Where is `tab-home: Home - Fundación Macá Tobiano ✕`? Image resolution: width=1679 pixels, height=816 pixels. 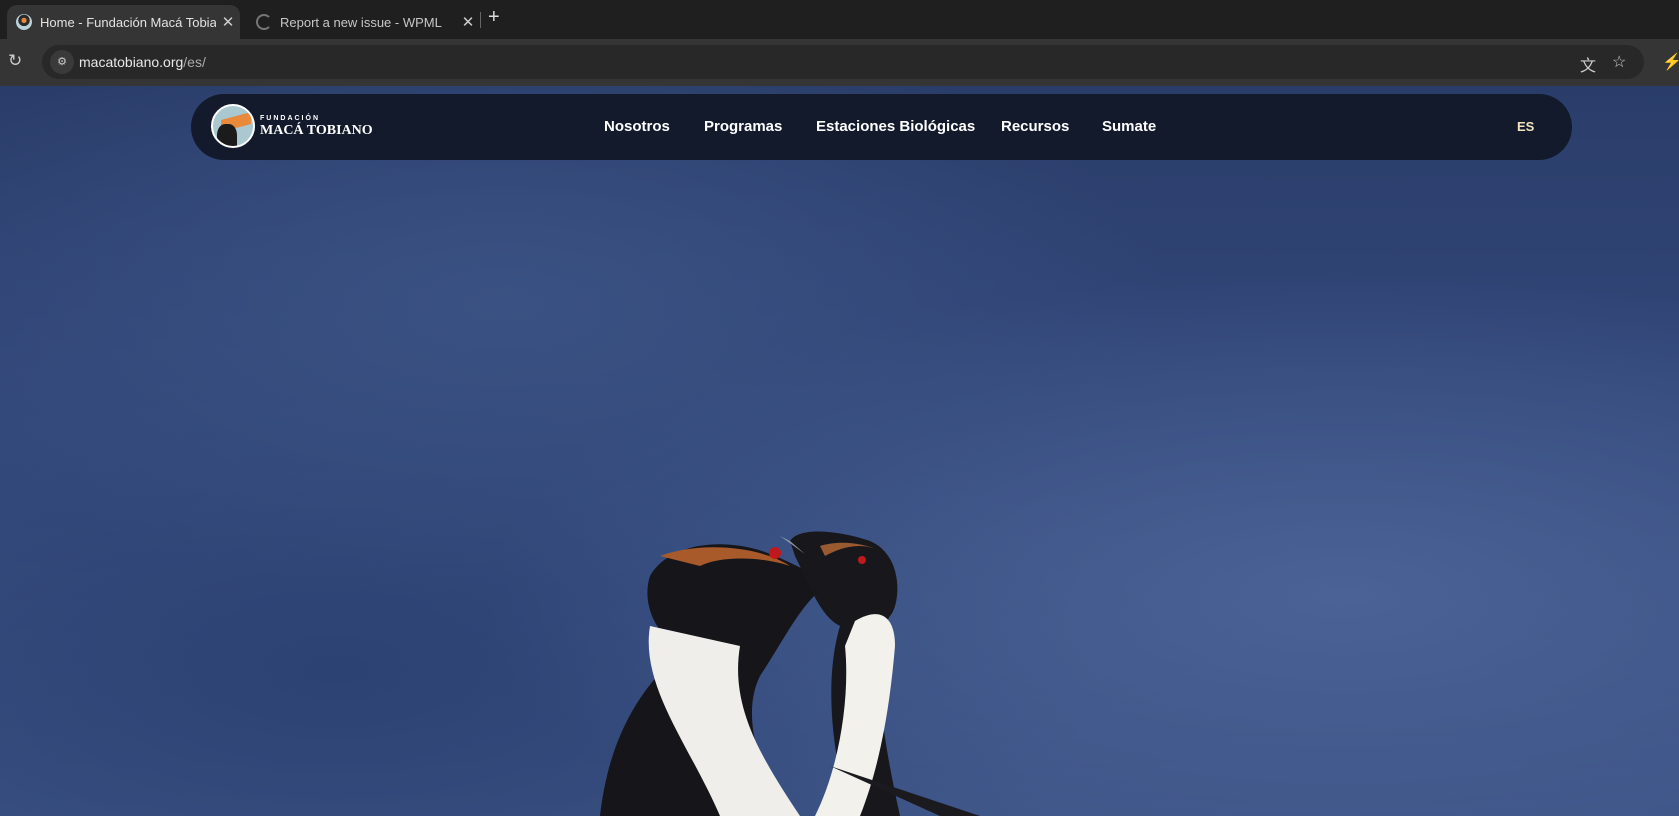
tab-home: Home - Fundación Macá Tobiano ✕ is located at coordinates (123, 22).